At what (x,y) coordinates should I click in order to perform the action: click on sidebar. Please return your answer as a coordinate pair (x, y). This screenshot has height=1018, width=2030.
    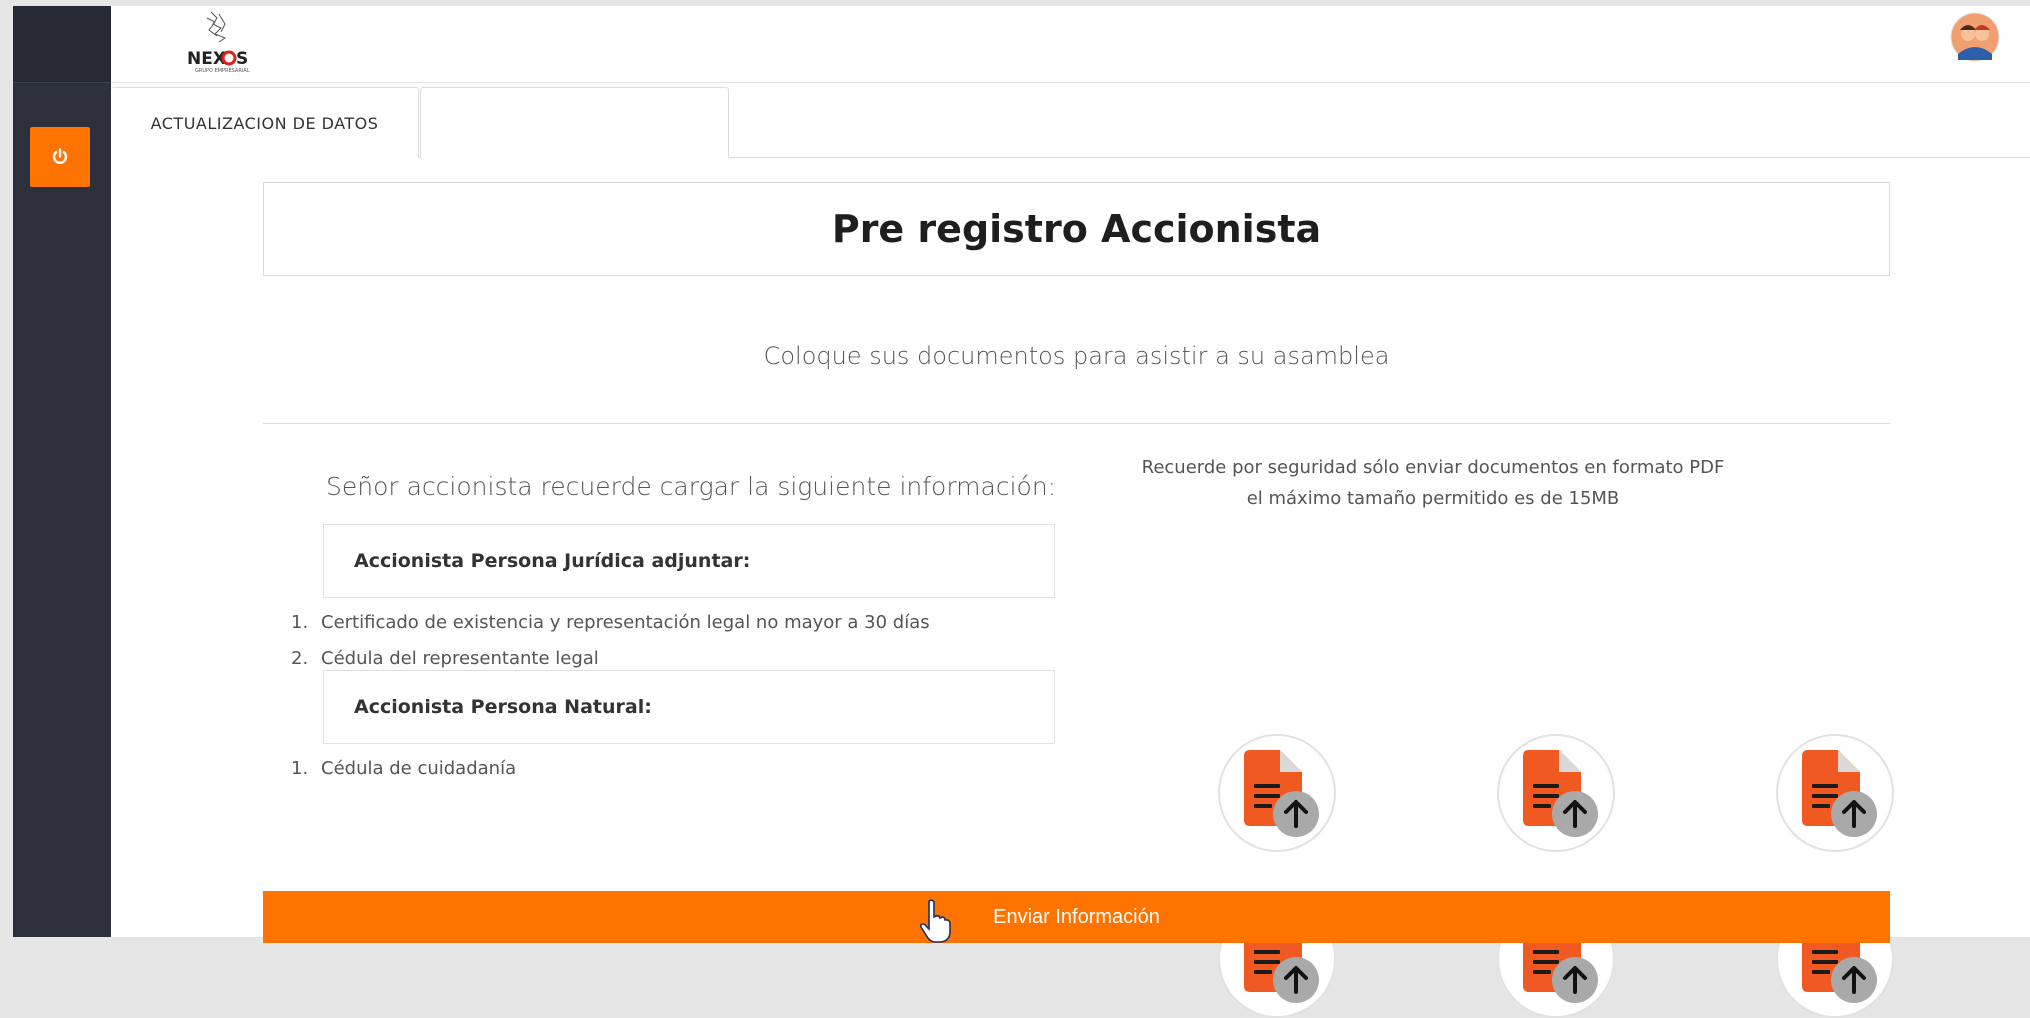
    Looking at the image, I should click on (62, 471).